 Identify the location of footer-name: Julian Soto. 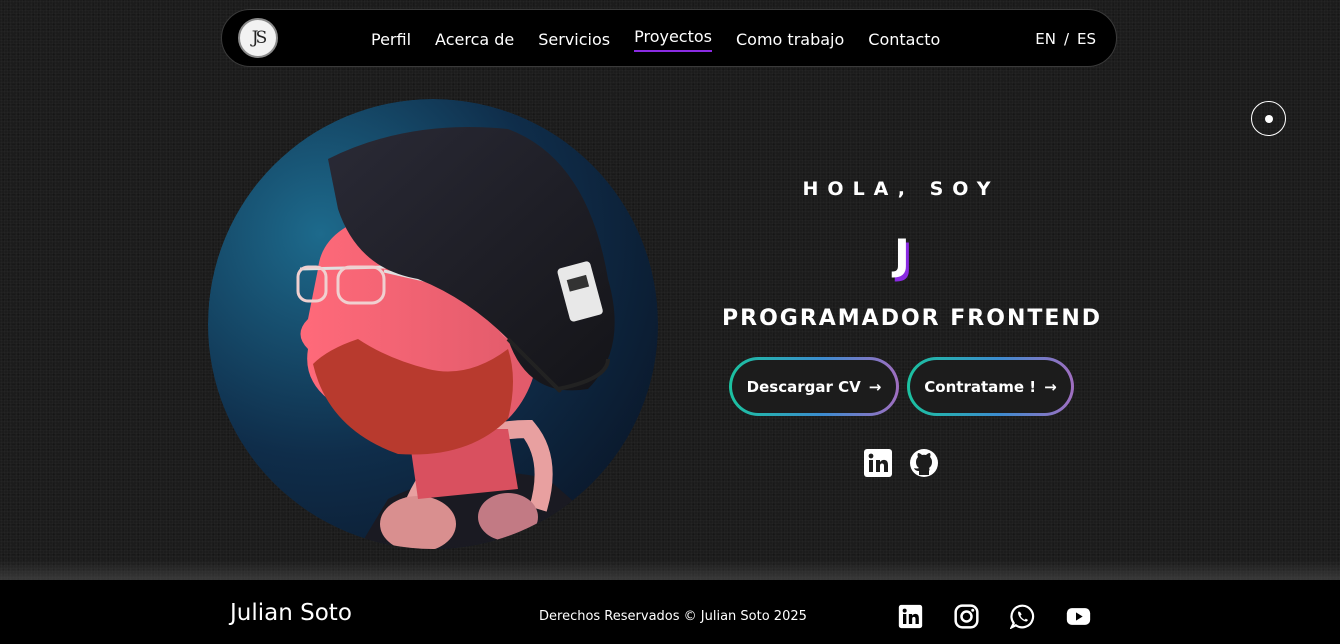
(291, 613).